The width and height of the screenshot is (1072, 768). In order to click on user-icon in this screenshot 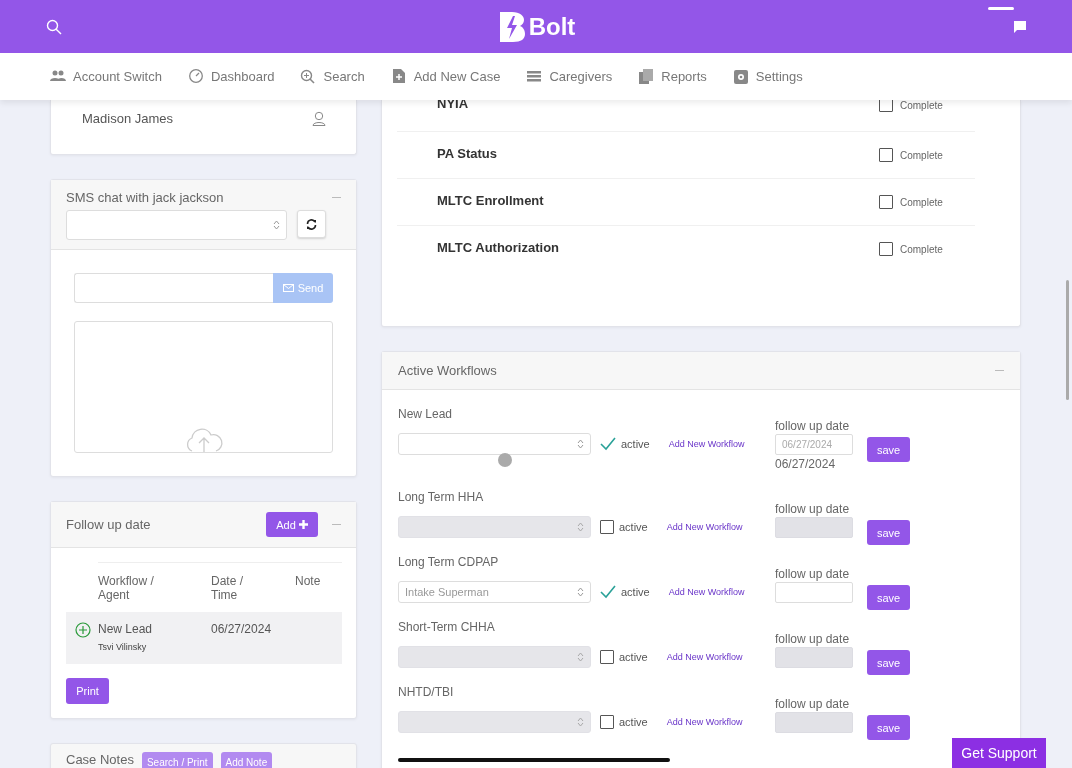, I will do `click(319, 118)`.